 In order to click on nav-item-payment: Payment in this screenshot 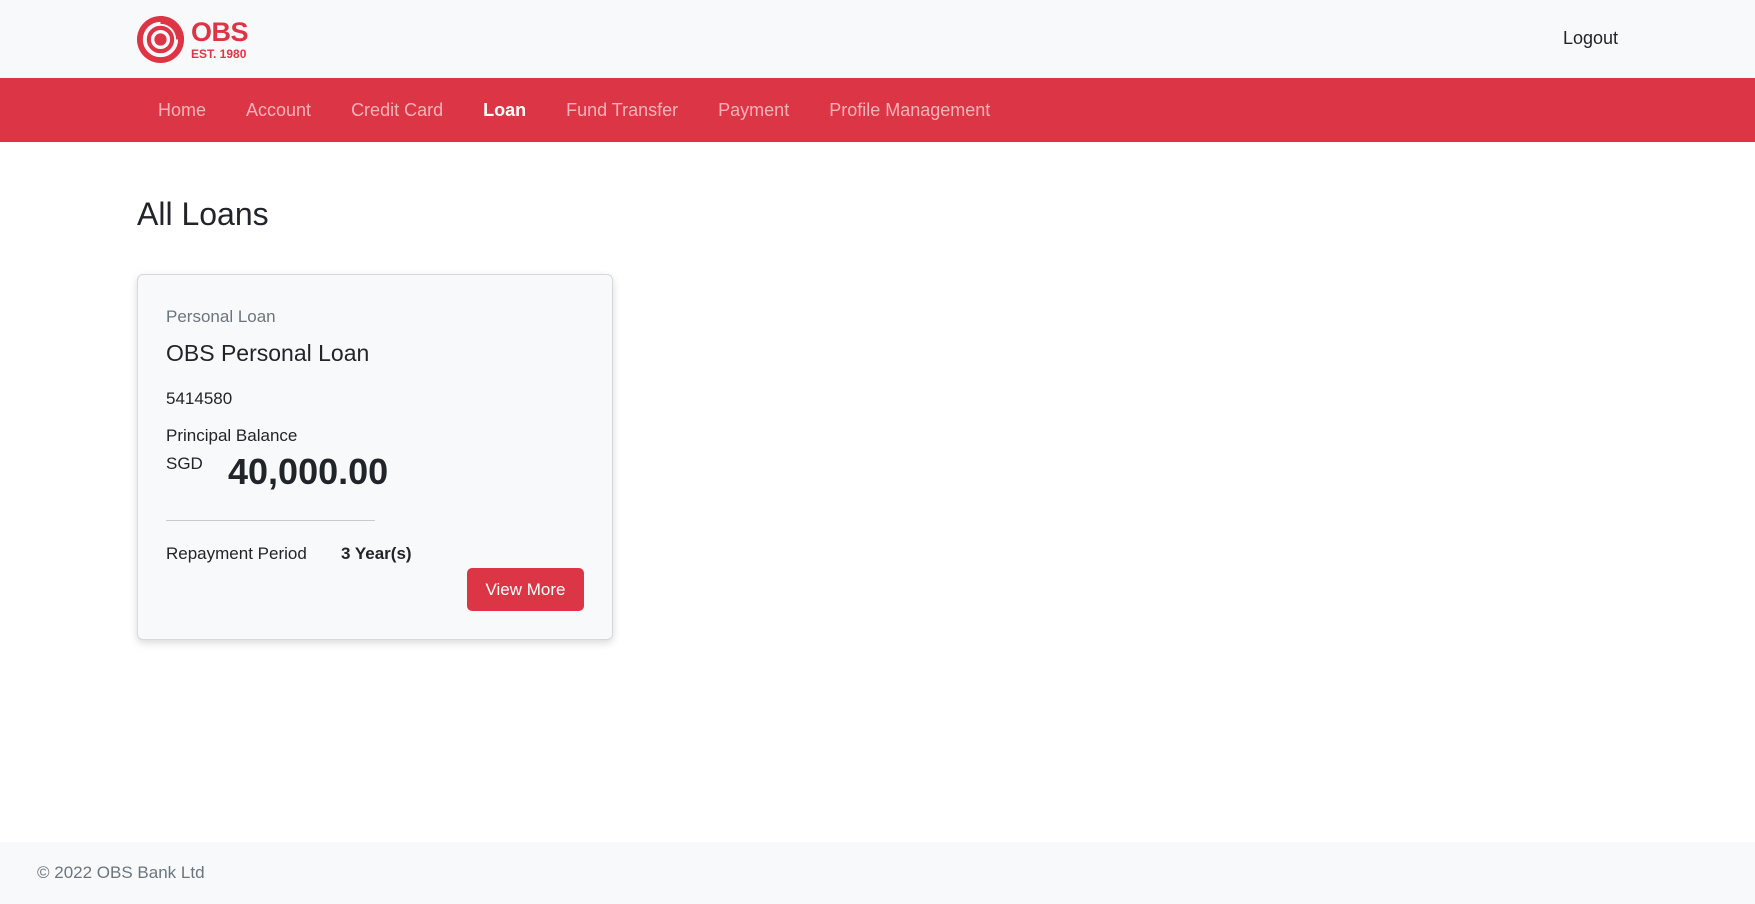, I will do `click(753, 110)`.